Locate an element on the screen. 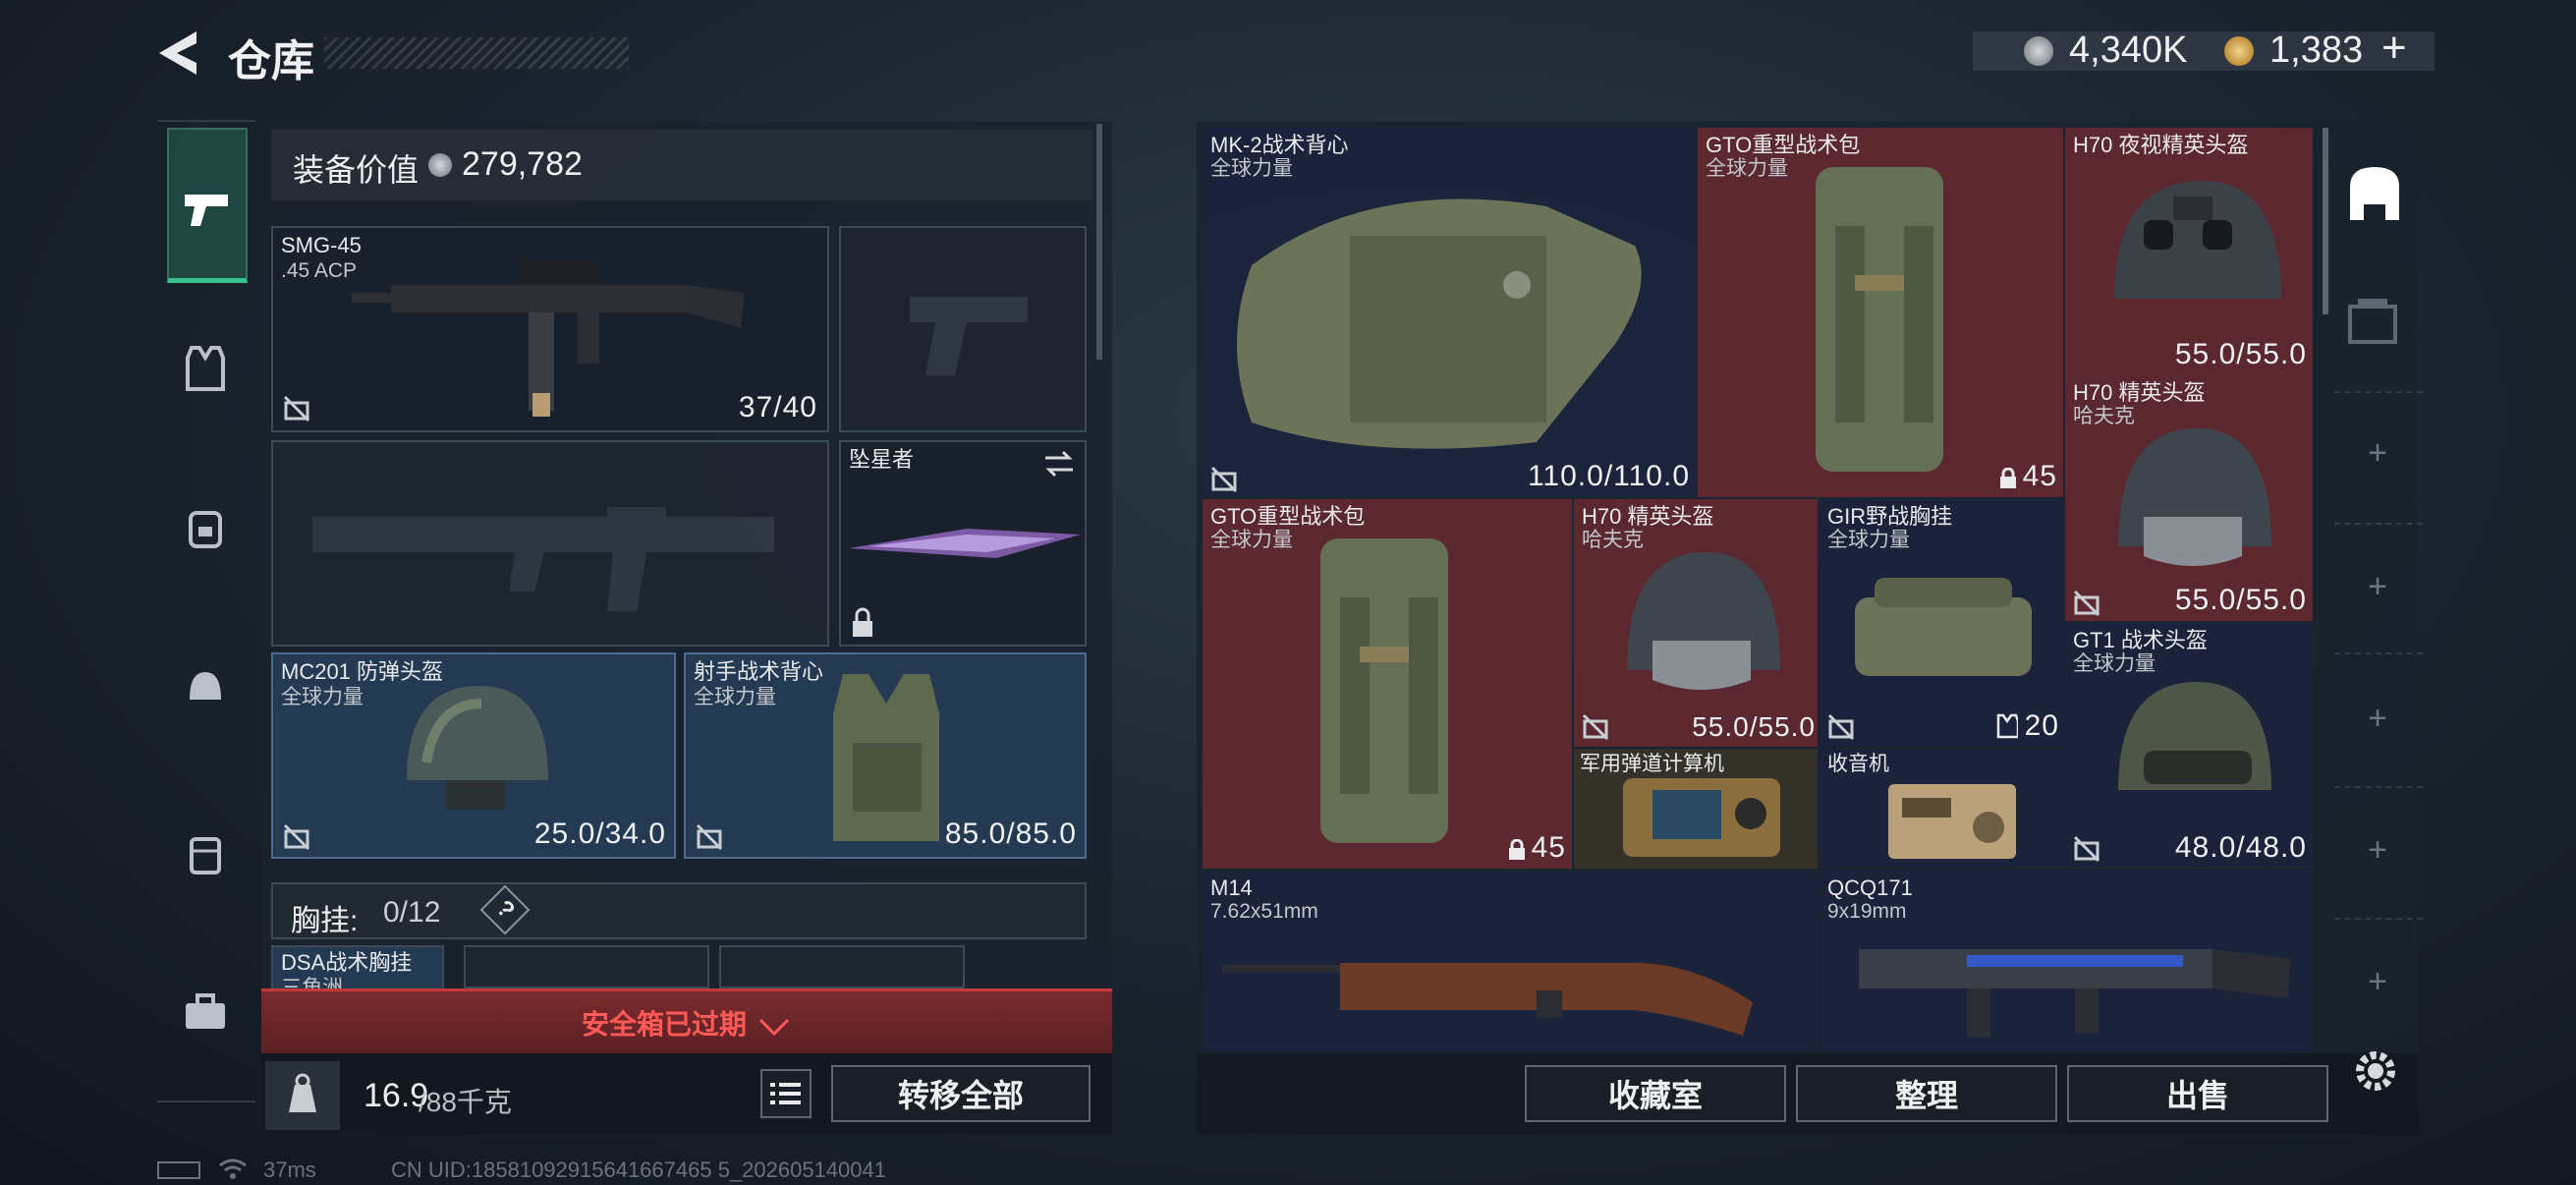 Image resolution: width=2576 pixels, height=1185 pixels. item-ammo: 7.62x51mm is located at coordinates (1264, 912).